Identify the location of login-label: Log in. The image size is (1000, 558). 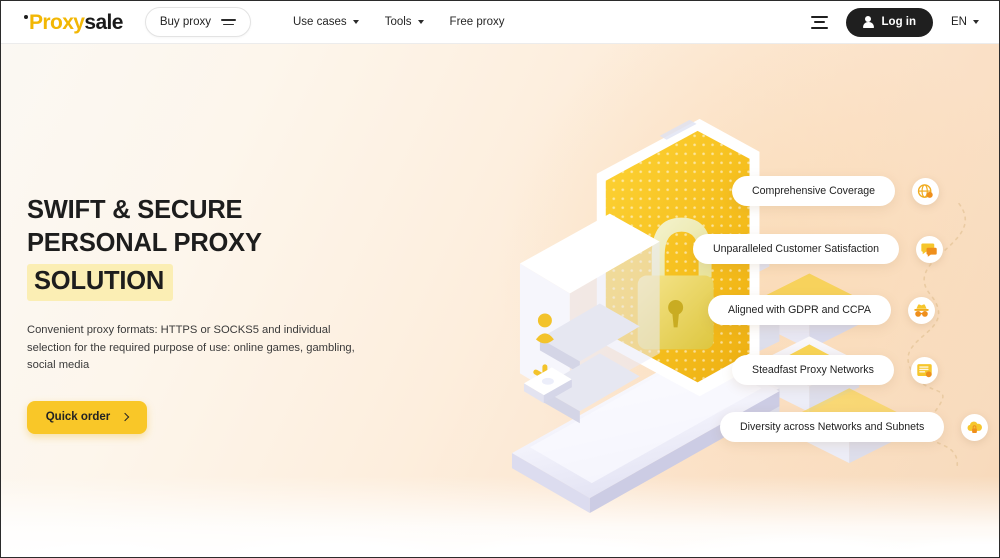
(899, 22).